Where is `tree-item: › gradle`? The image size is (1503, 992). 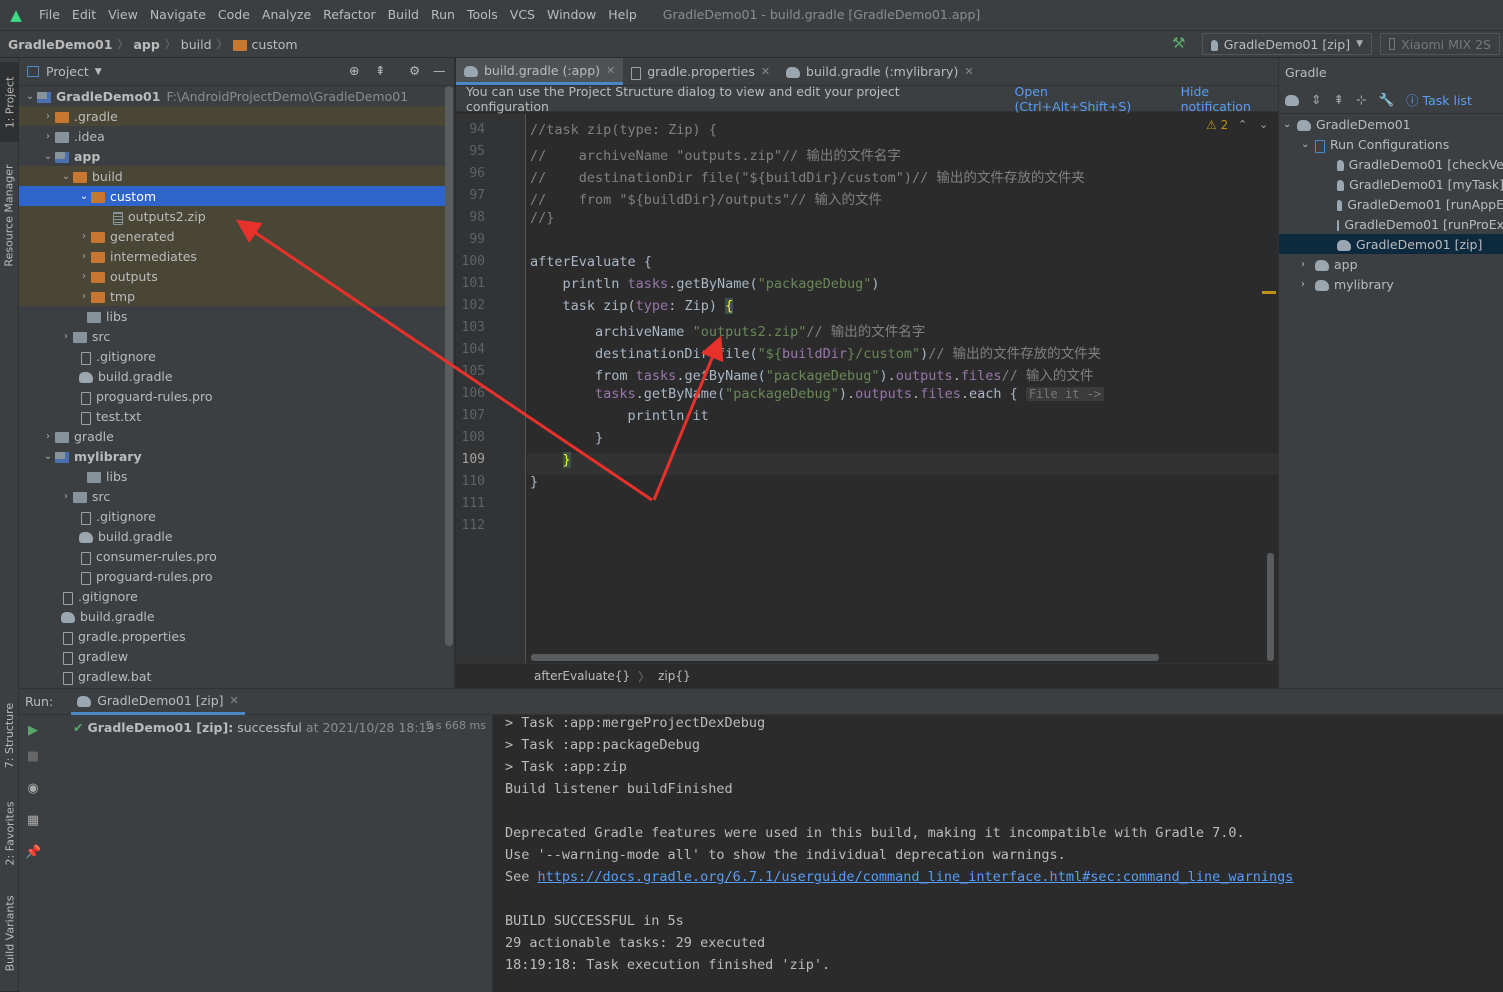
tree-item: › gradle is located at coordinates (232, 436).